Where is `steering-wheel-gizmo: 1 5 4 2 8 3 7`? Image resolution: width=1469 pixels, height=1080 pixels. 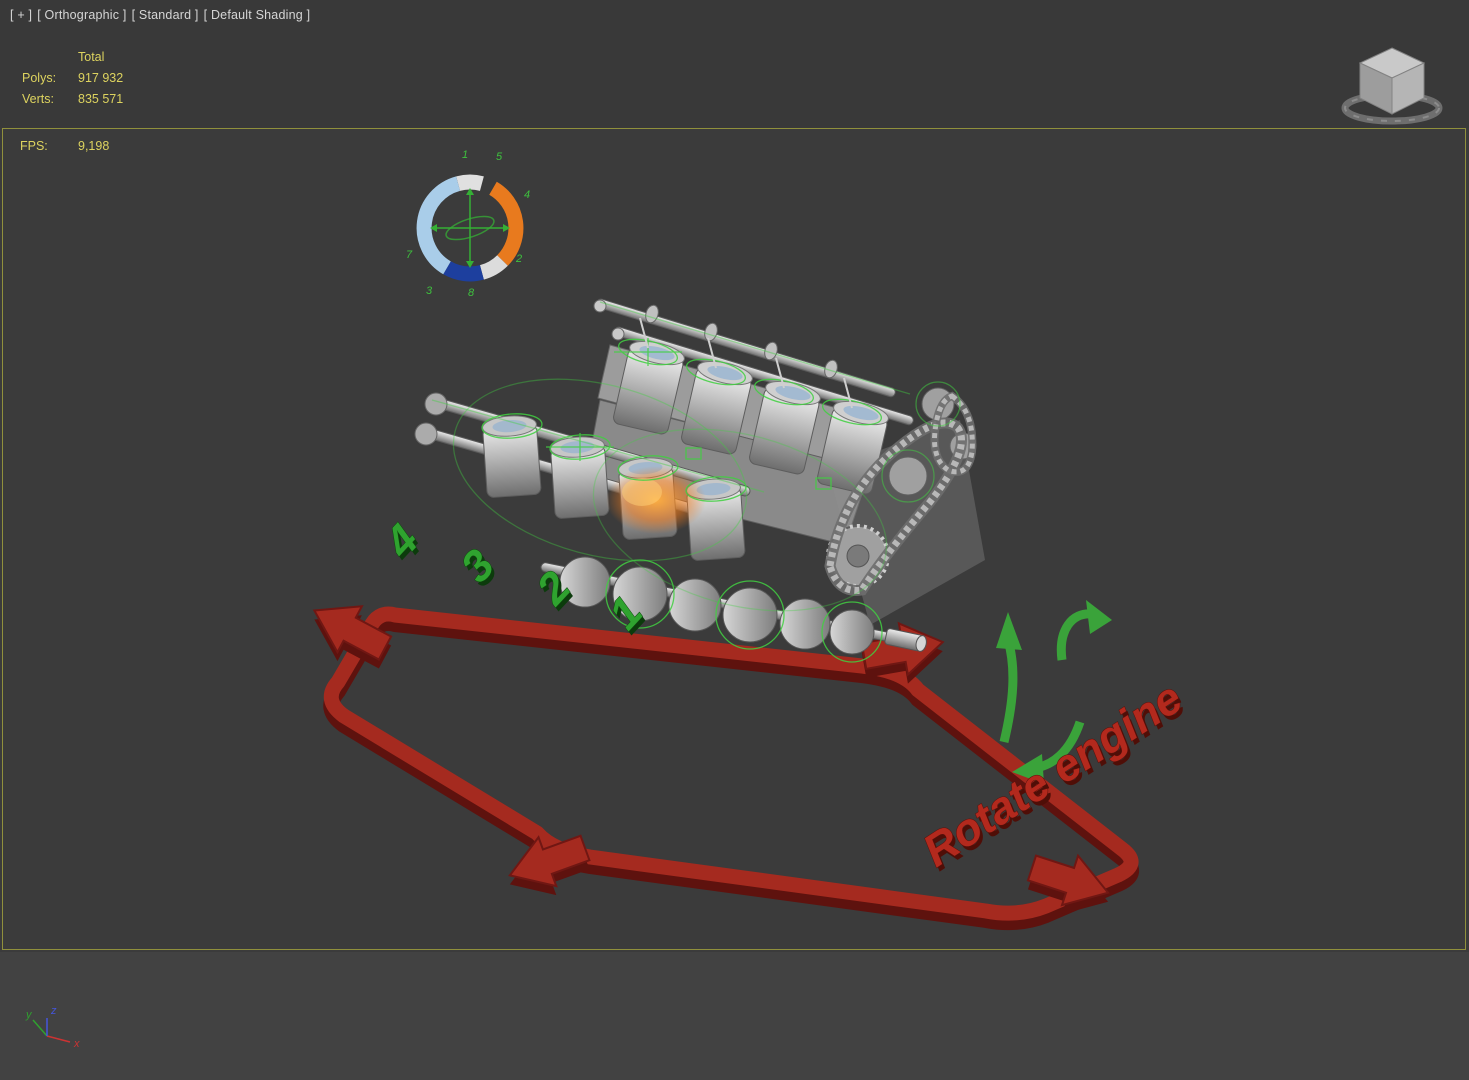
steering-wheel-gizmo: 1 5 4 2 8 3 7 is located at coordinates (468, 224).